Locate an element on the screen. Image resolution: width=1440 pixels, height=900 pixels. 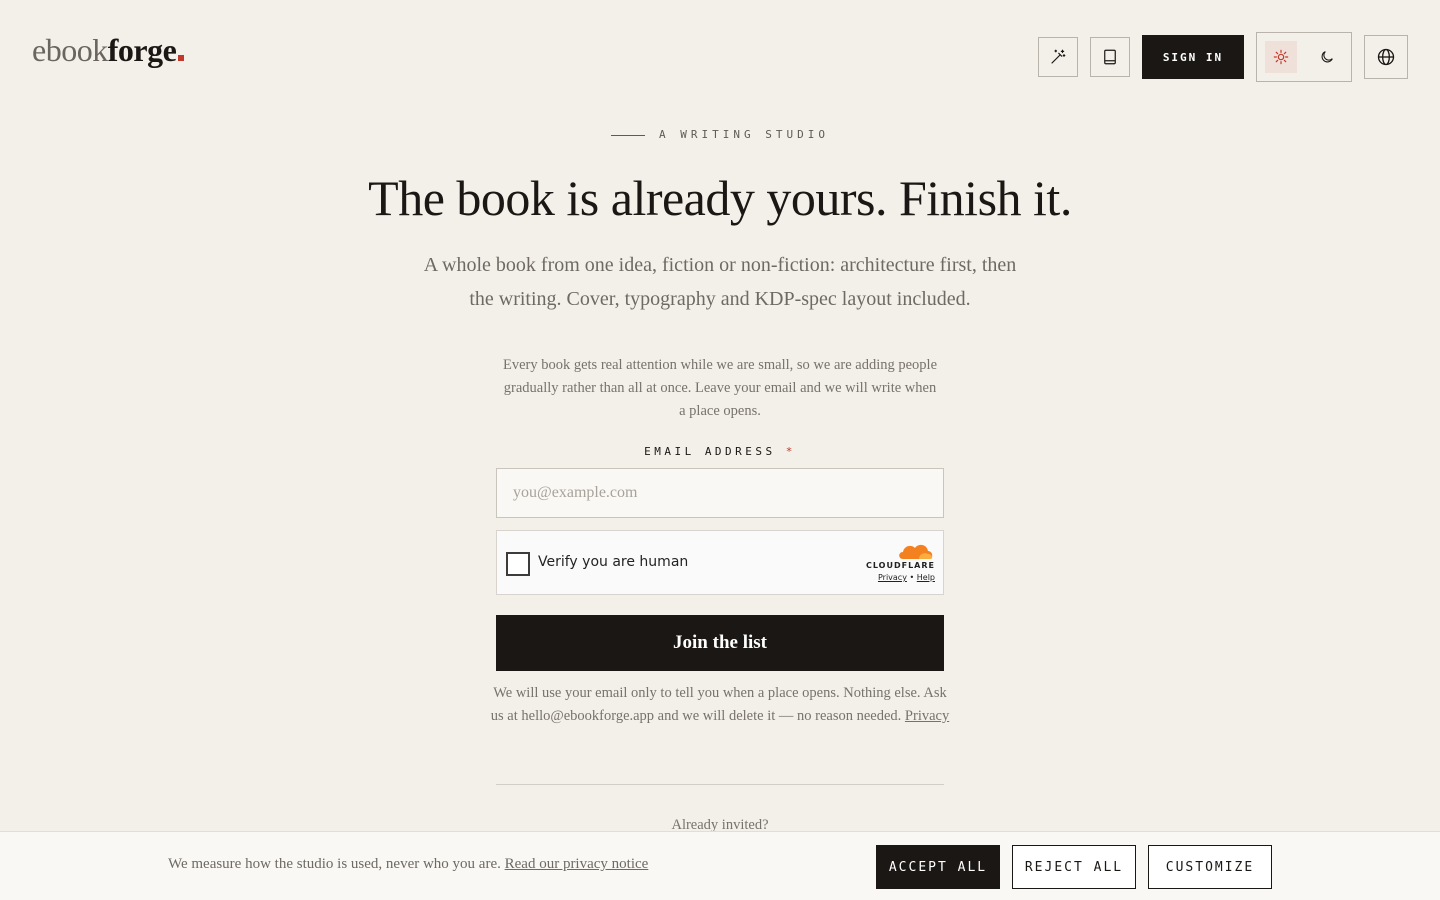
eyebrow: A WRITING STUDIO is located at coordinates (720, 134).